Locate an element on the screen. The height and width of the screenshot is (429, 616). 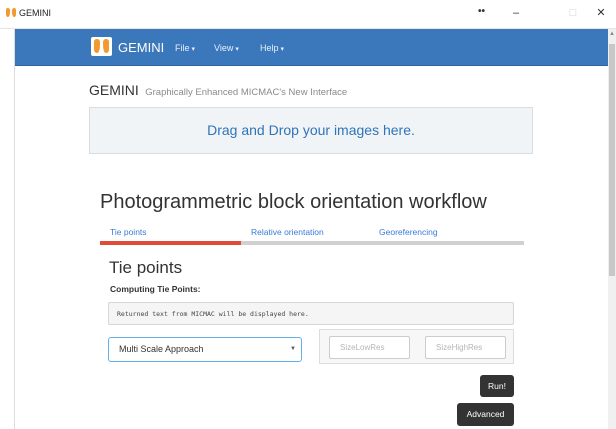
method-select-value: Multi Scale Approach is located at coordinates (161, 349).